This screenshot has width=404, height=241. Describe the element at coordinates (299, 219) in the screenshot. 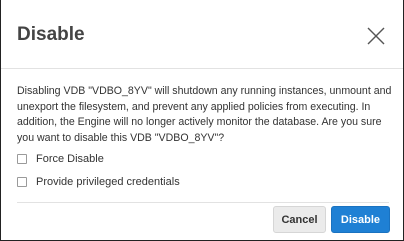

I see `cancel-button: Cancel` at that location.